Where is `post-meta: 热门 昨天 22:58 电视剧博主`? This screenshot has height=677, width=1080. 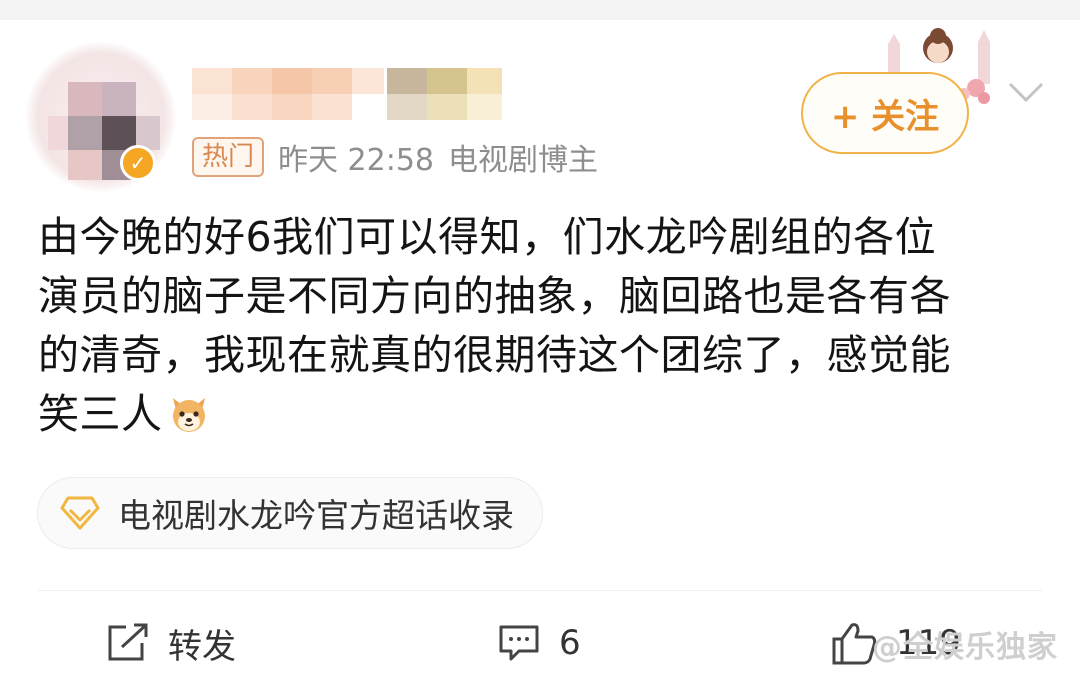 post-meta: 热门 昨天 22:58 电视剧博主 is located at coordinates (395, 157).